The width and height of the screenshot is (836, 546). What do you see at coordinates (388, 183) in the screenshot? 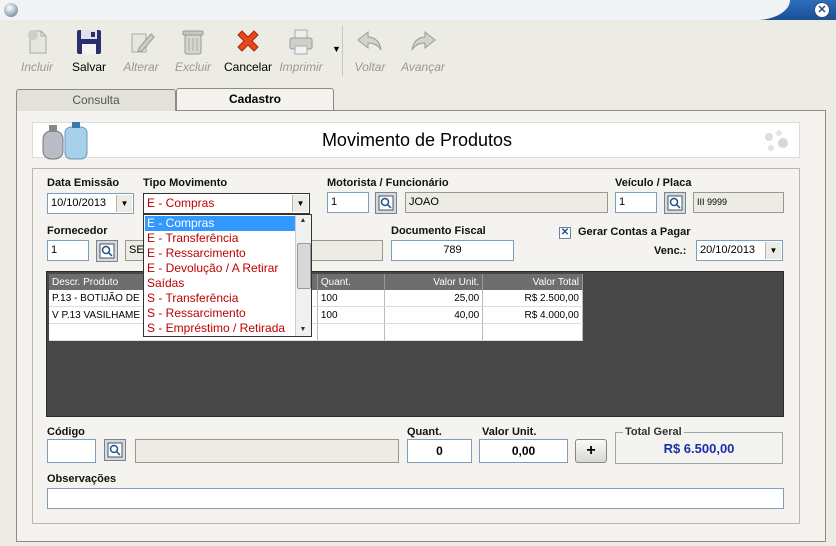
I see `motorista-label: Motorista / Funcionário` at bounding box center [388, 183].